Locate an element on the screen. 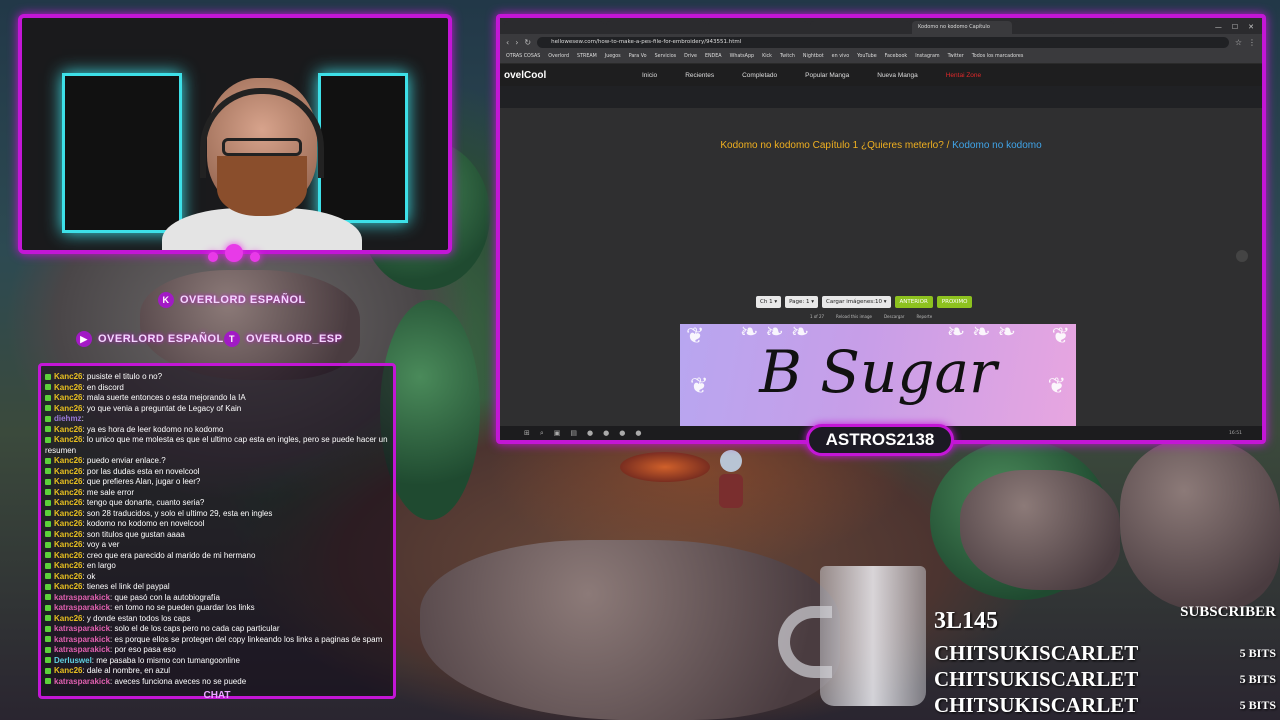  search-icon: ⌕ is located at coordinates (542, 433).